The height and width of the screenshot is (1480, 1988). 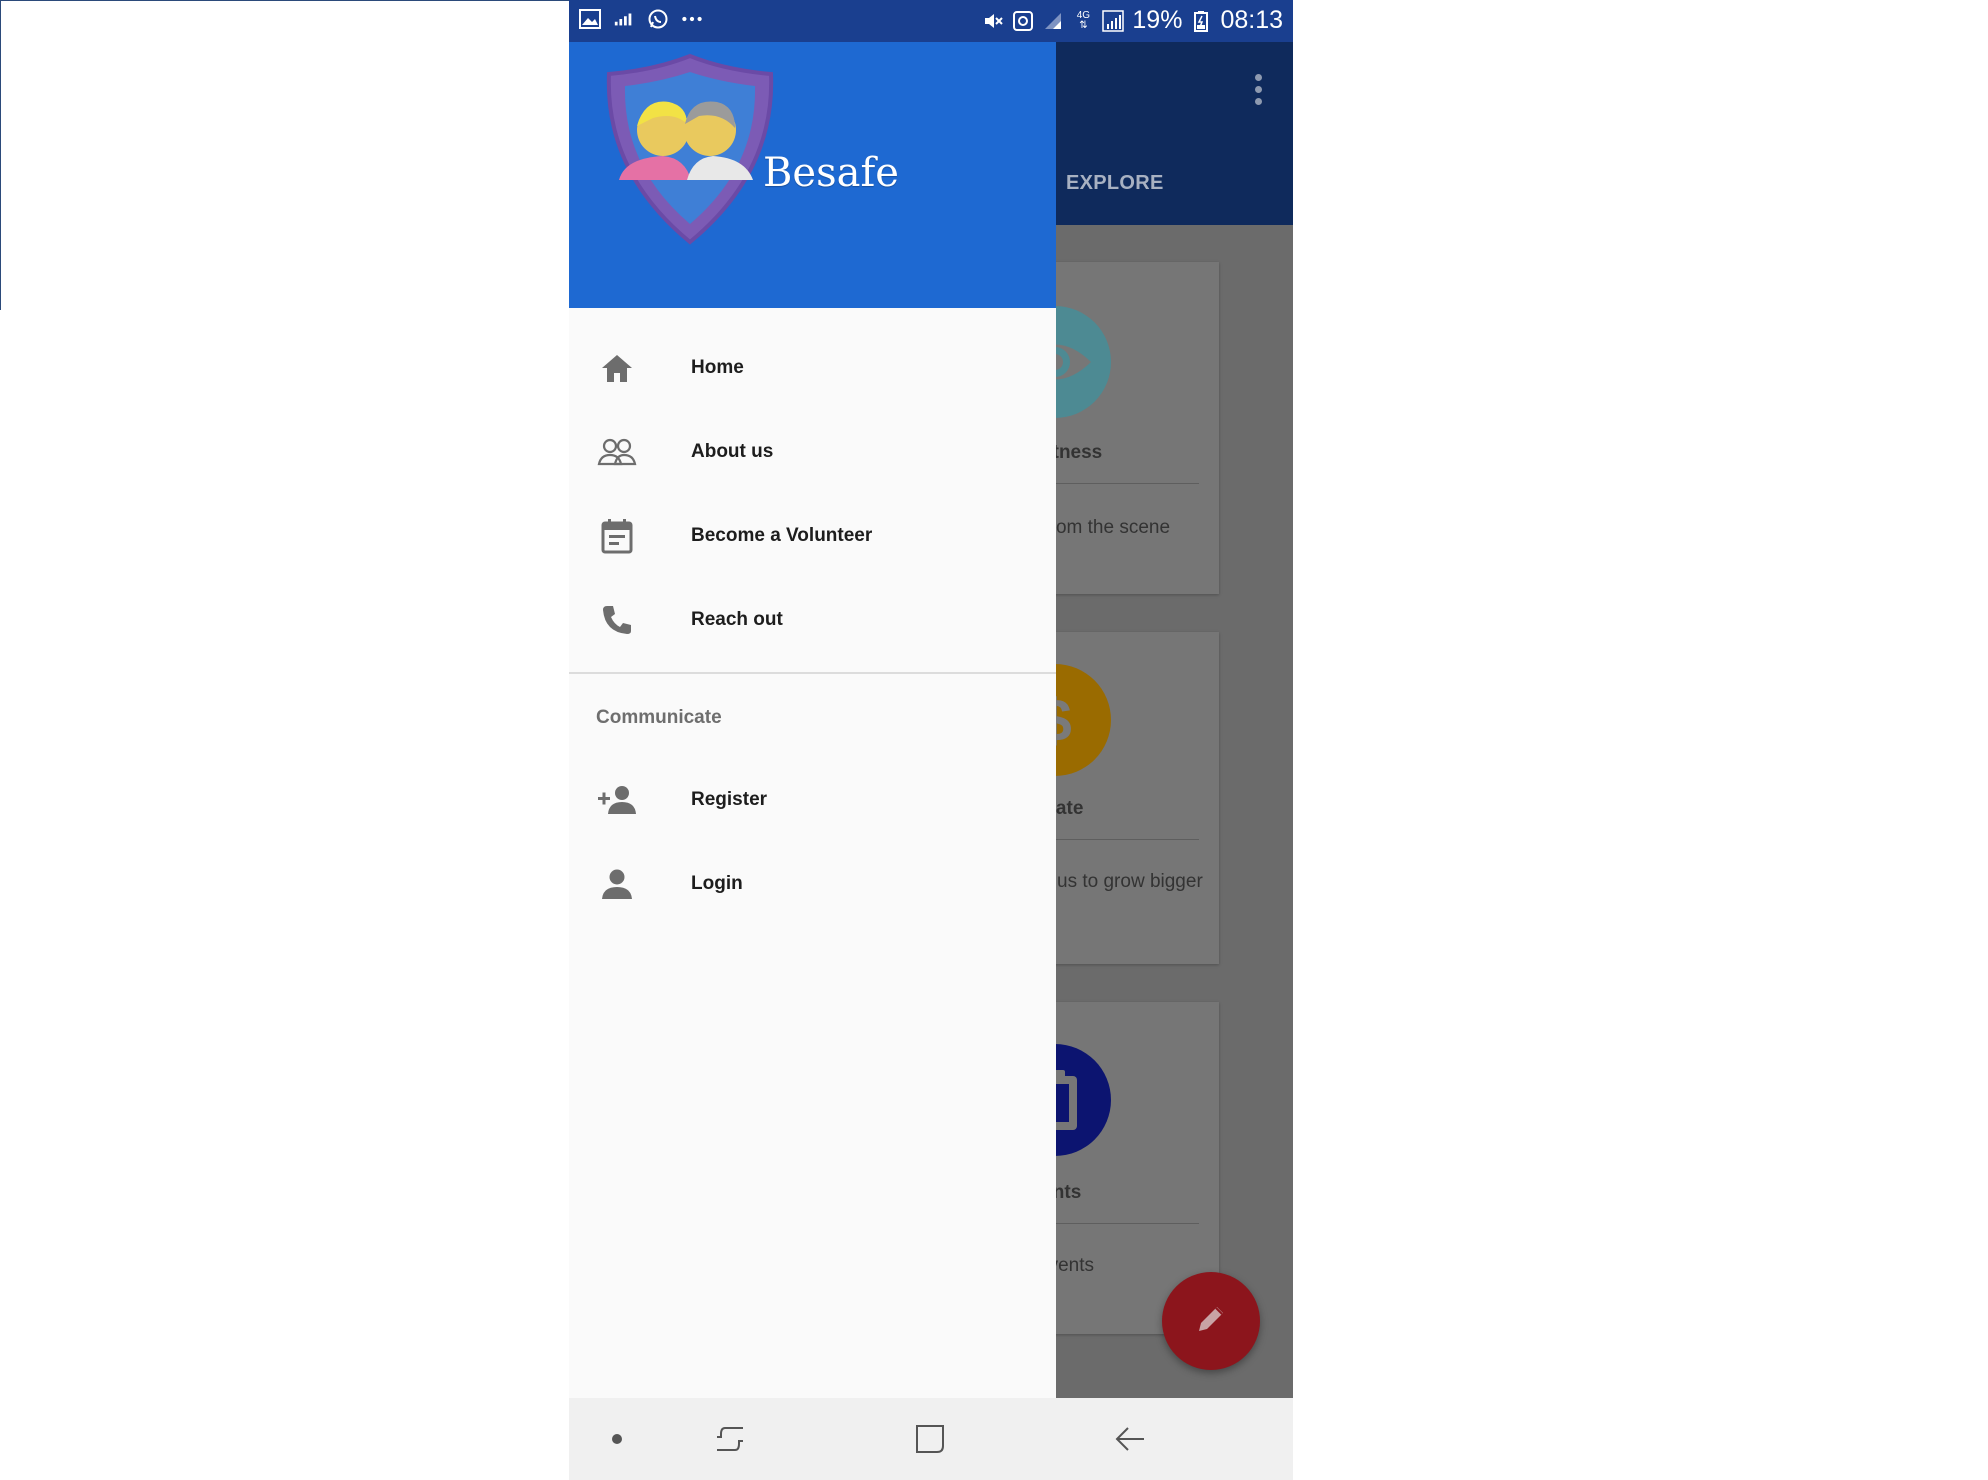 I want to click on nav-item-label: Reach out, so click(x=737, y=619).